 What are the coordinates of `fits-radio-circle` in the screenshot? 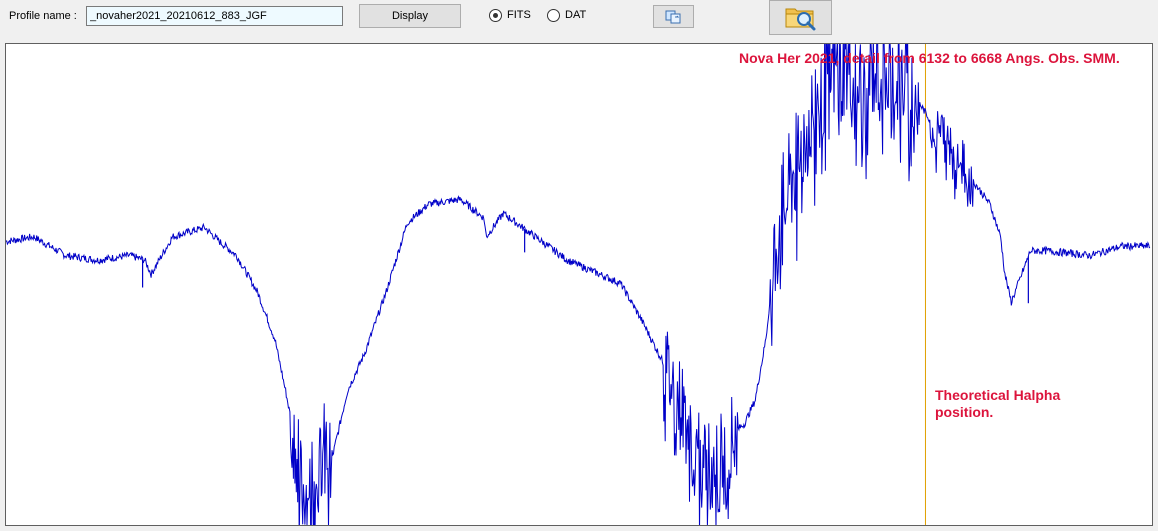 It's located at (495, 15).